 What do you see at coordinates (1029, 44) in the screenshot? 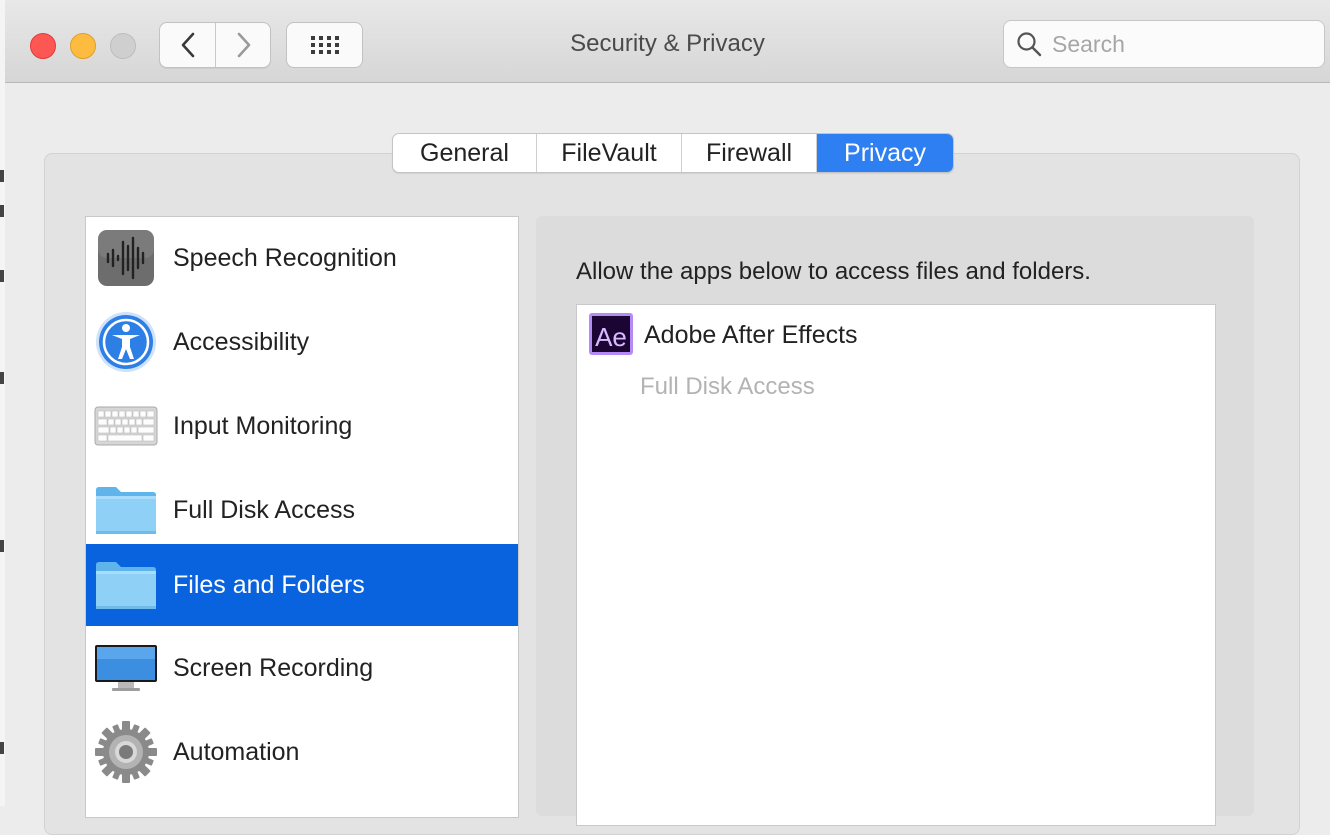
I see `search-icon` at bounding box center [1029, 44].